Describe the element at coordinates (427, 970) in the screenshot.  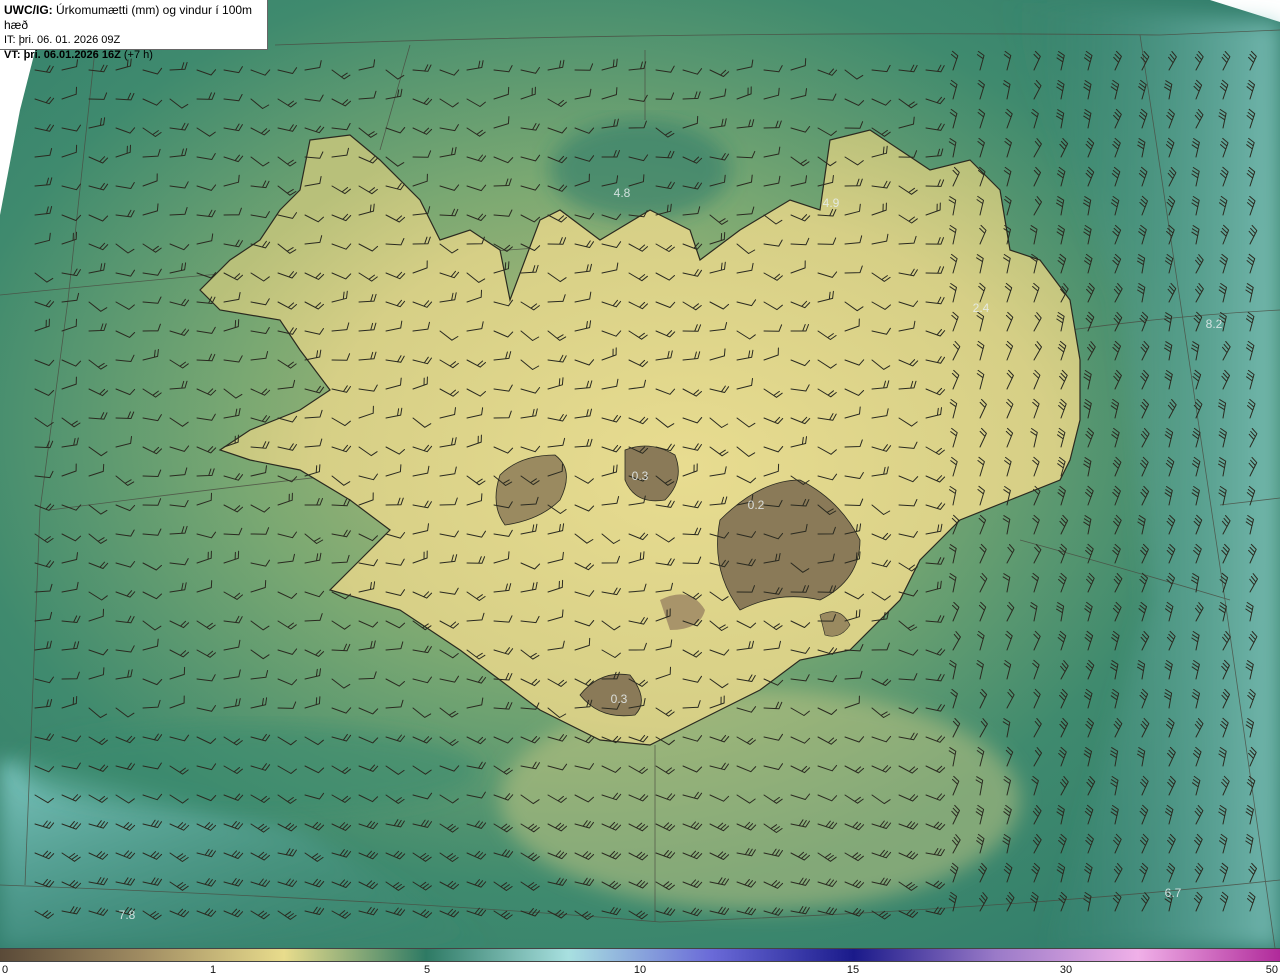
I see `colorbar-tick: 5` at that location.